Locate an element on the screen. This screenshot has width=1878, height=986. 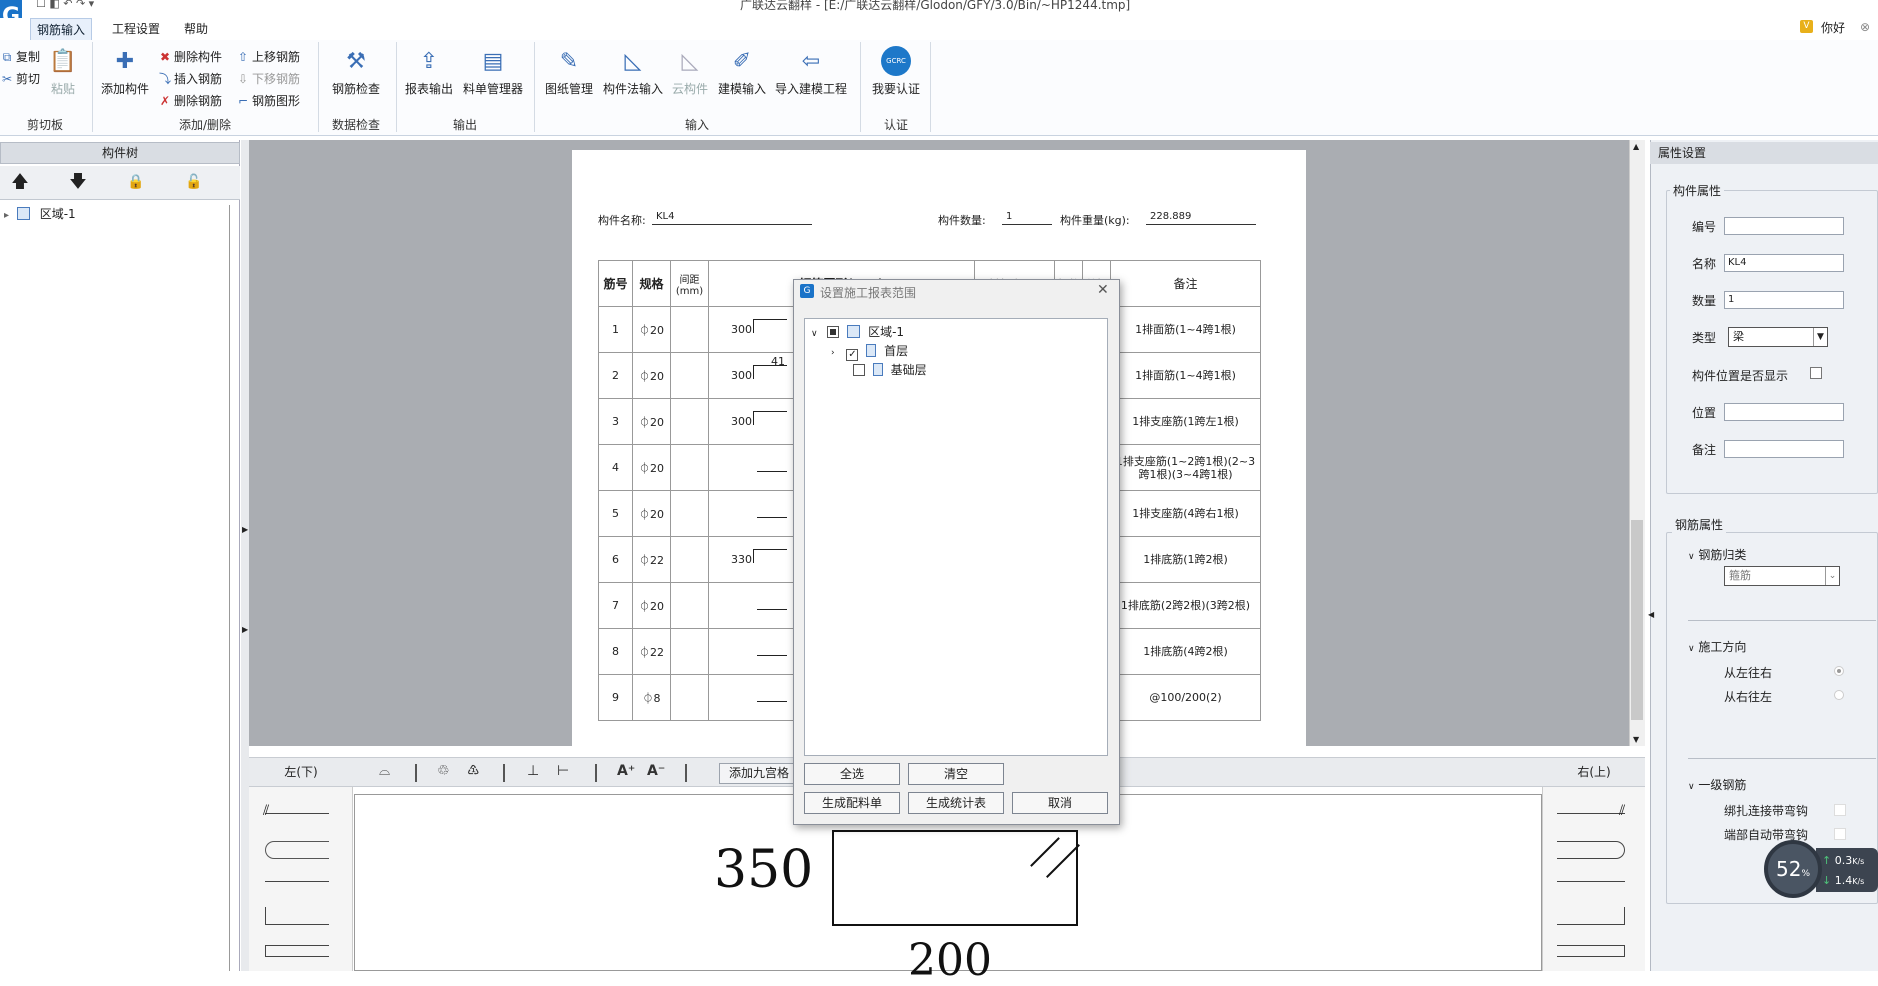
show-position-checkbox is located at coordinates (1816, 373).